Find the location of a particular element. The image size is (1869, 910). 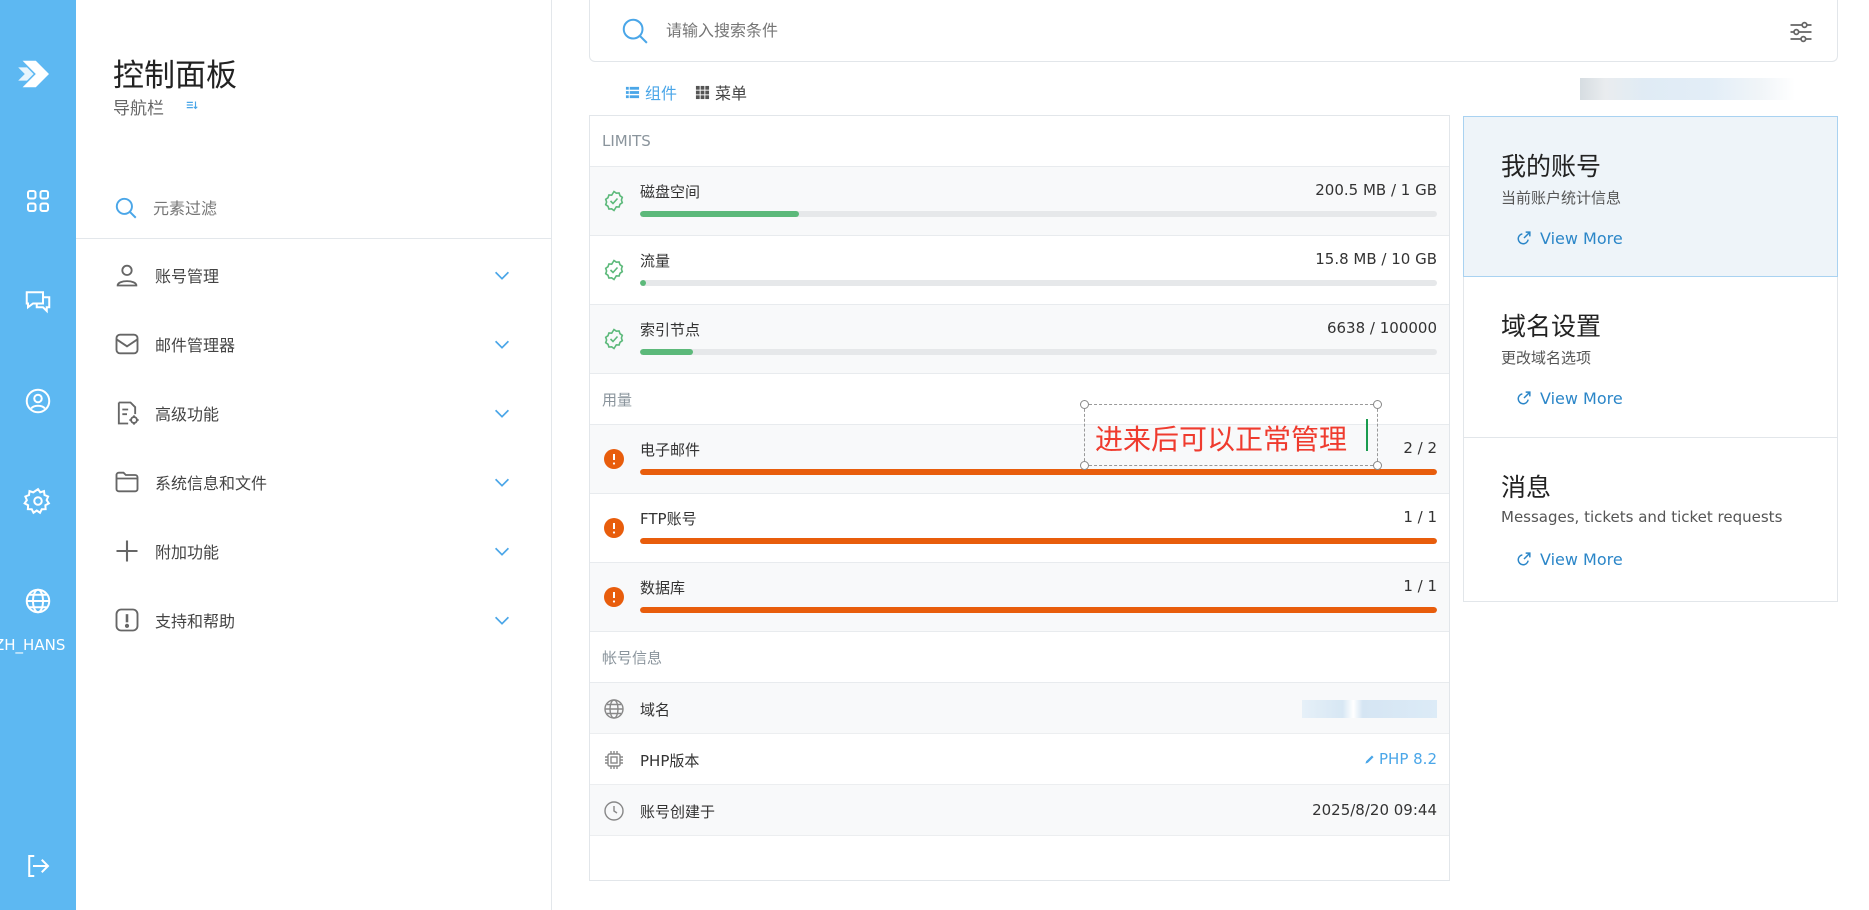

nav-item-label: 系统信息和文件 is located at coordinates (211, 483).